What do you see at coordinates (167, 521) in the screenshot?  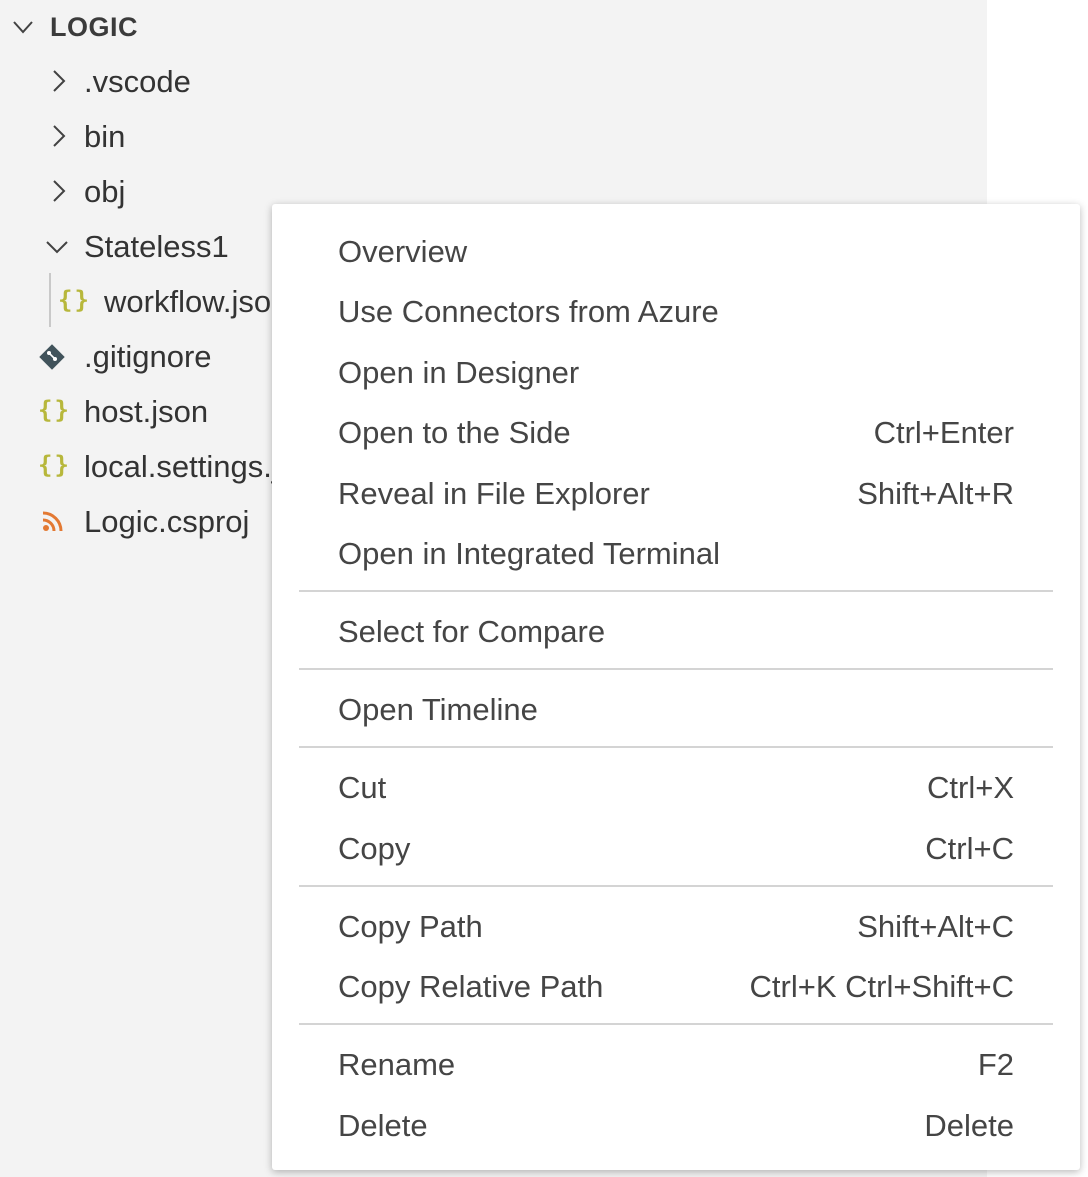 I see `tree-item-label: Logic.csproj` at bounding box center [167, 521].